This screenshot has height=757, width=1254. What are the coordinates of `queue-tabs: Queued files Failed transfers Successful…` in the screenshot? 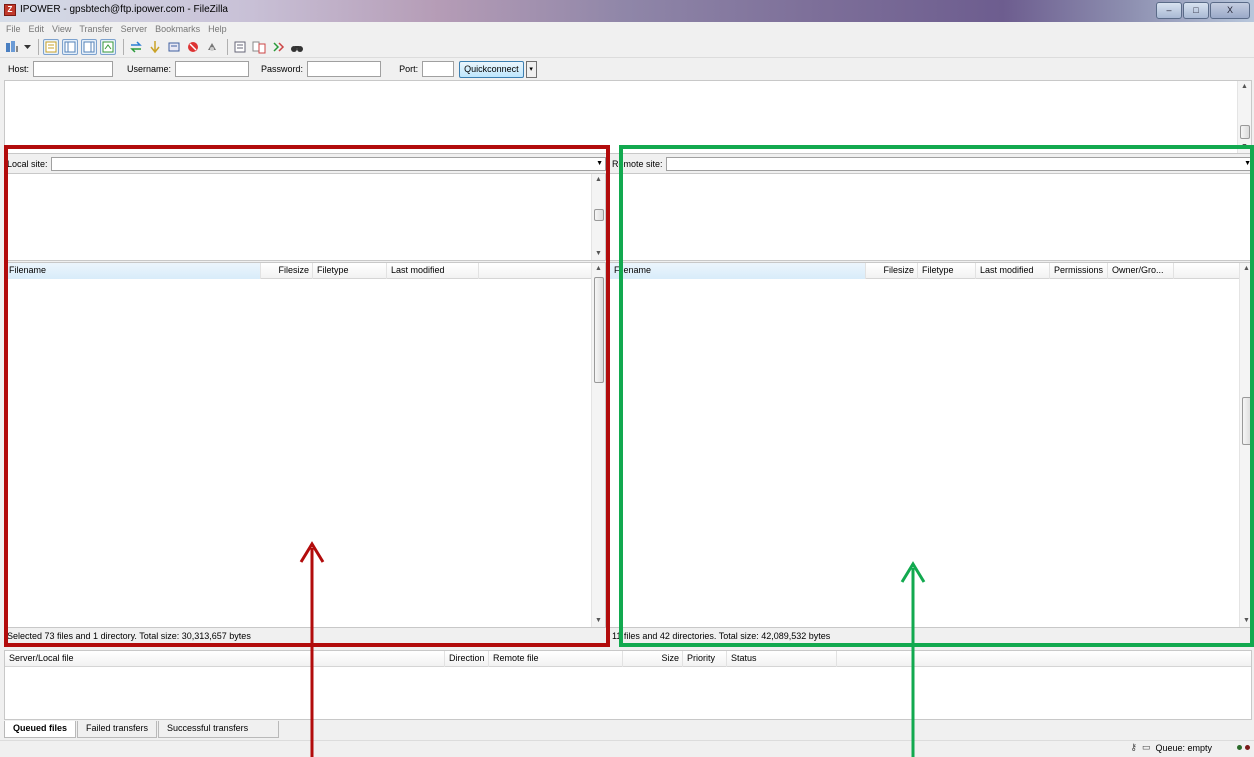 It's located at (142, 729).